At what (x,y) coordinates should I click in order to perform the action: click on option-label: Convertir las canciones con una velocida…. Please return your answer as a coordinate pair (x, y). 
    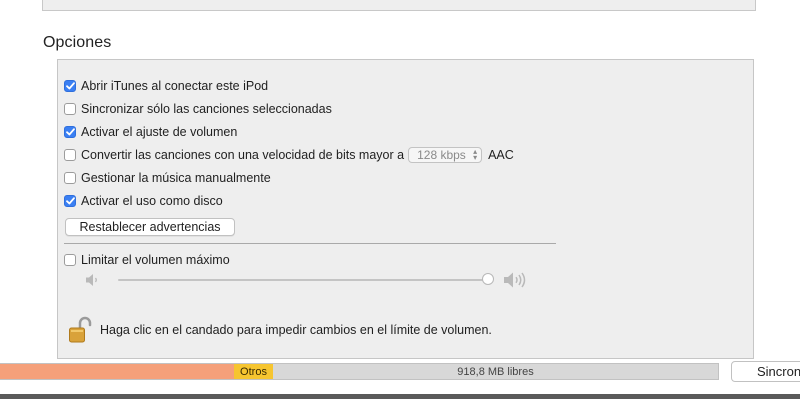
    Looking at the image, I should click on (243, 155).